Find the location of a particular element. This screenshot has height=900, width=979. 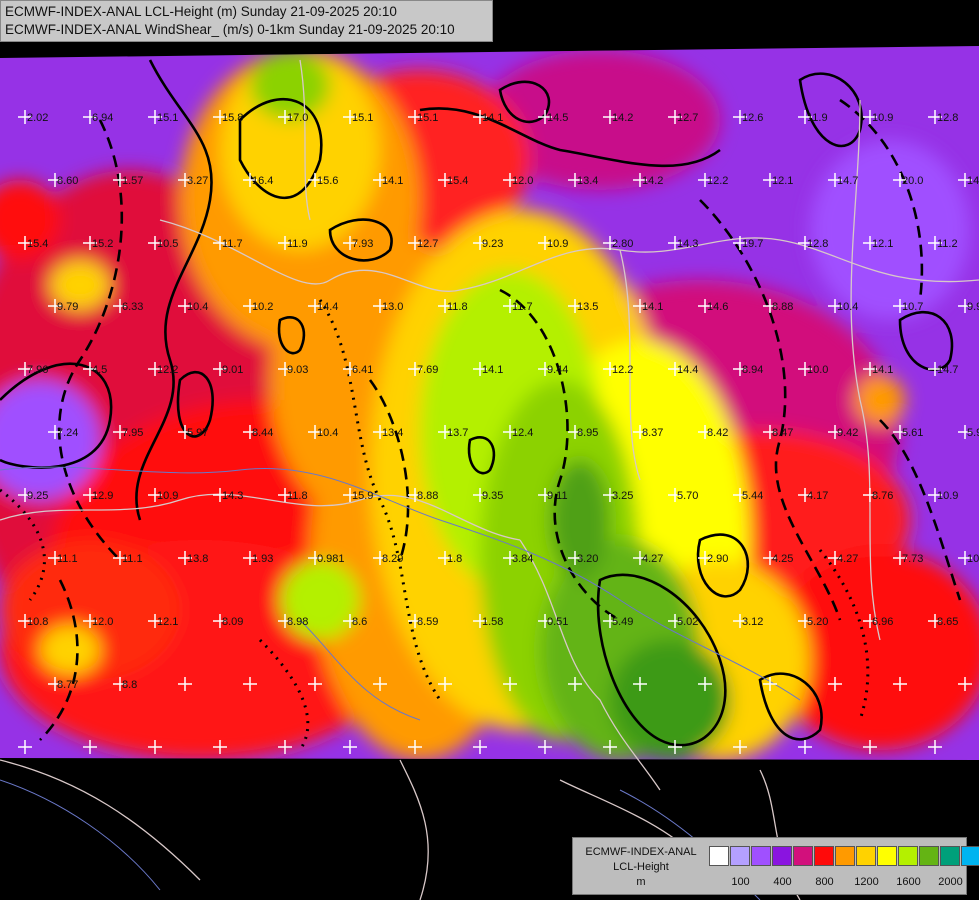

station-value: 3.25 is located at coordinates (622, 496).